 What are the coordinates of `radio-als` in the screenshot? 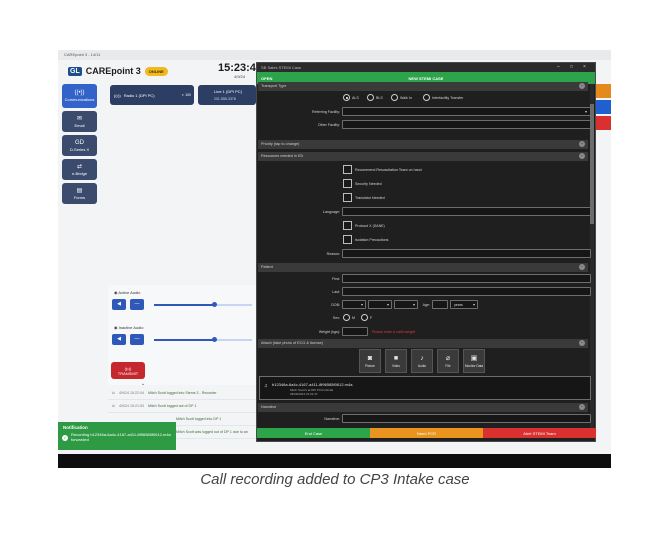 It's located at (346, 97).